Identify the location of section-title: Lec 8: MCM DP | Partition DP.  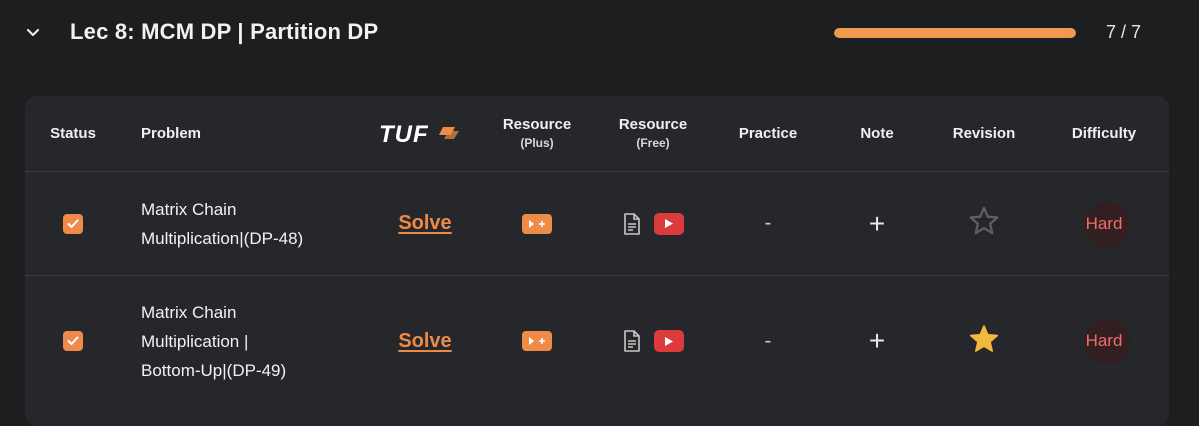
(224, 31).